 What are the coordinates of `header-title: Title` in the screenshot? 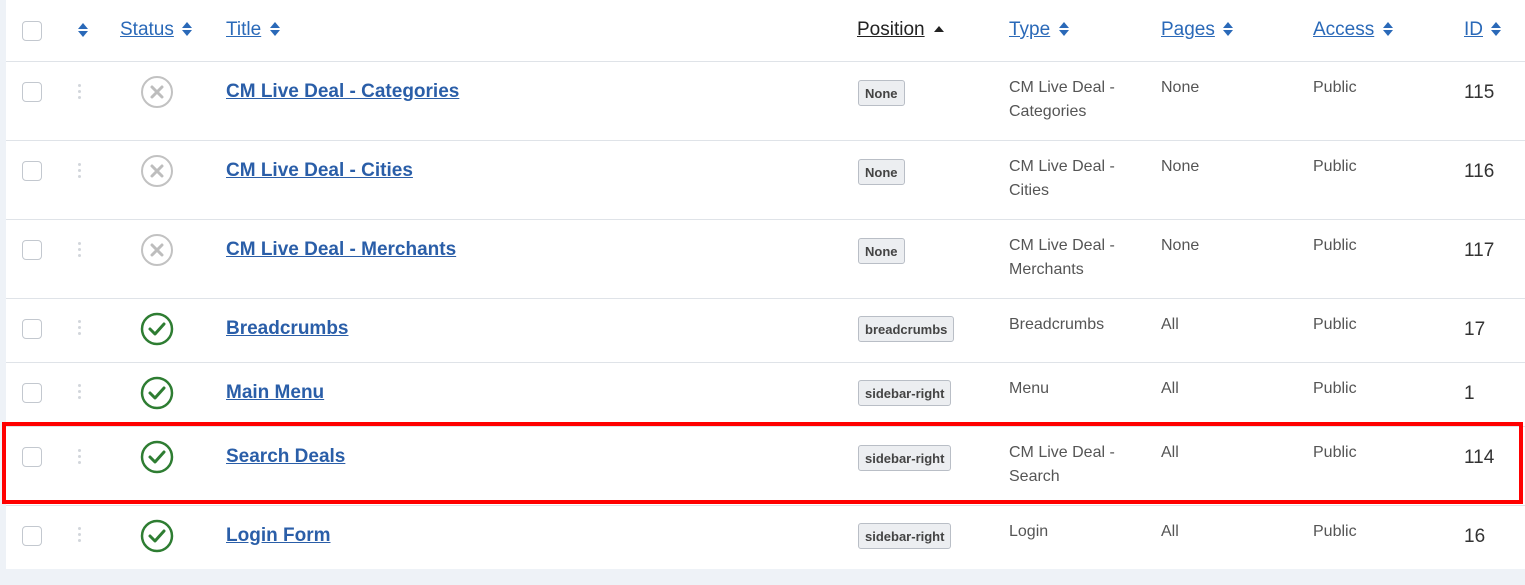 It's located at (253, 30).